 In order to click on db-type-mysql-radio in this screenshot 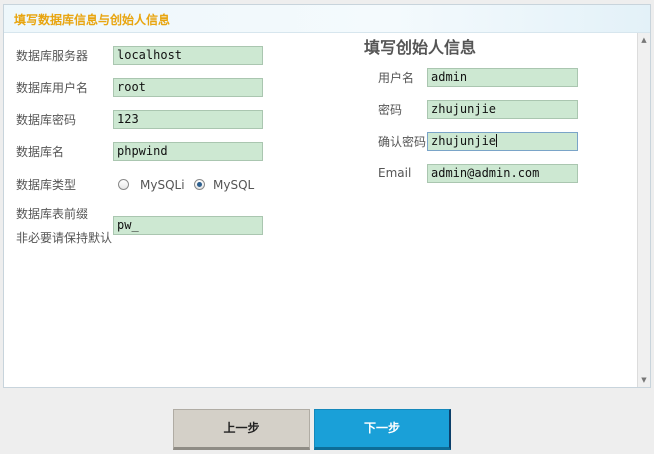, I will do `click(199, 184)`.